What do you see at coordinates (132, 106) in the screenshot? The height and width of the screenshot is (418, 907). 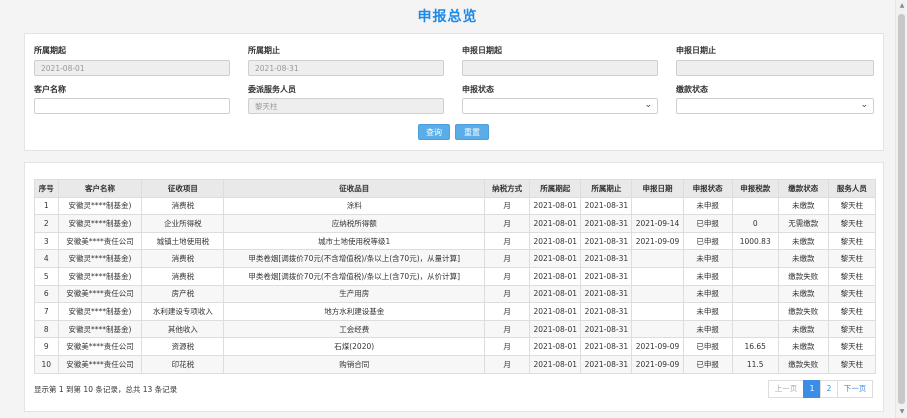 I see `customer-input` at bounding box center [132, 106].